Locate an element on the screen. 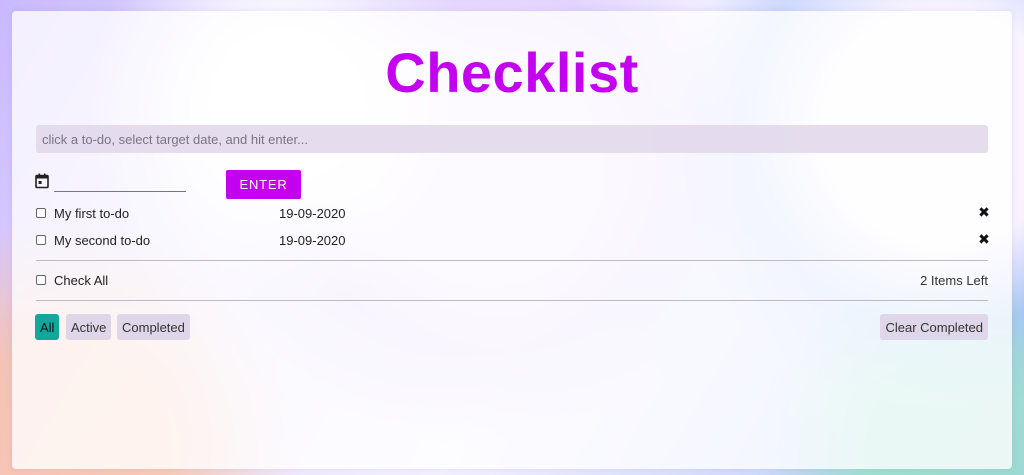  todo-row: My first to-do 19-09-2020 ✖ is located at coordinates (512, 214).